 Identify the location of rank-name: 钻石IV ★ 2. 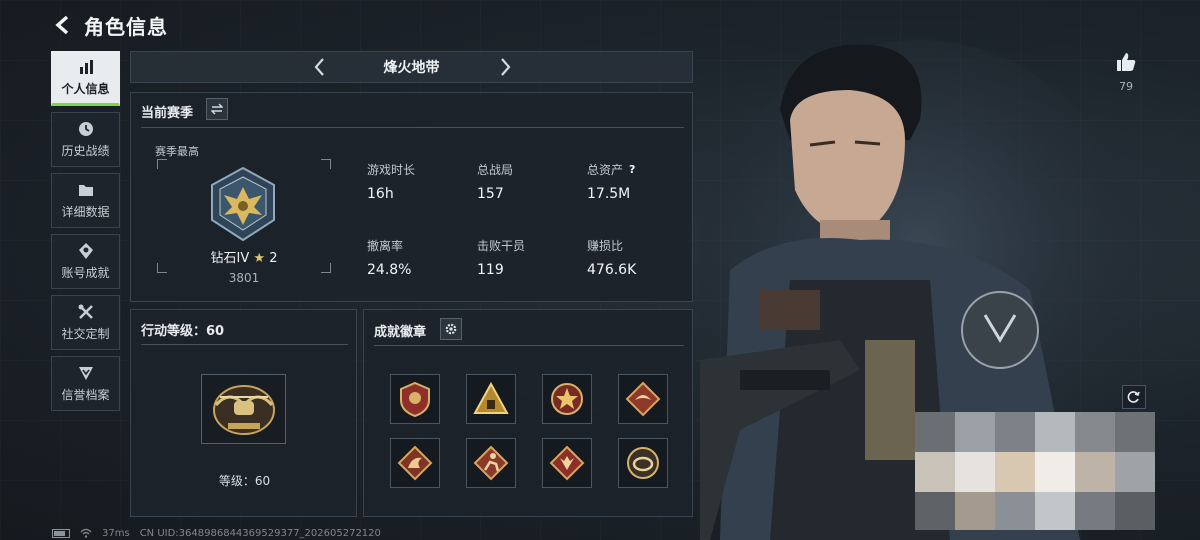
(244, 256).